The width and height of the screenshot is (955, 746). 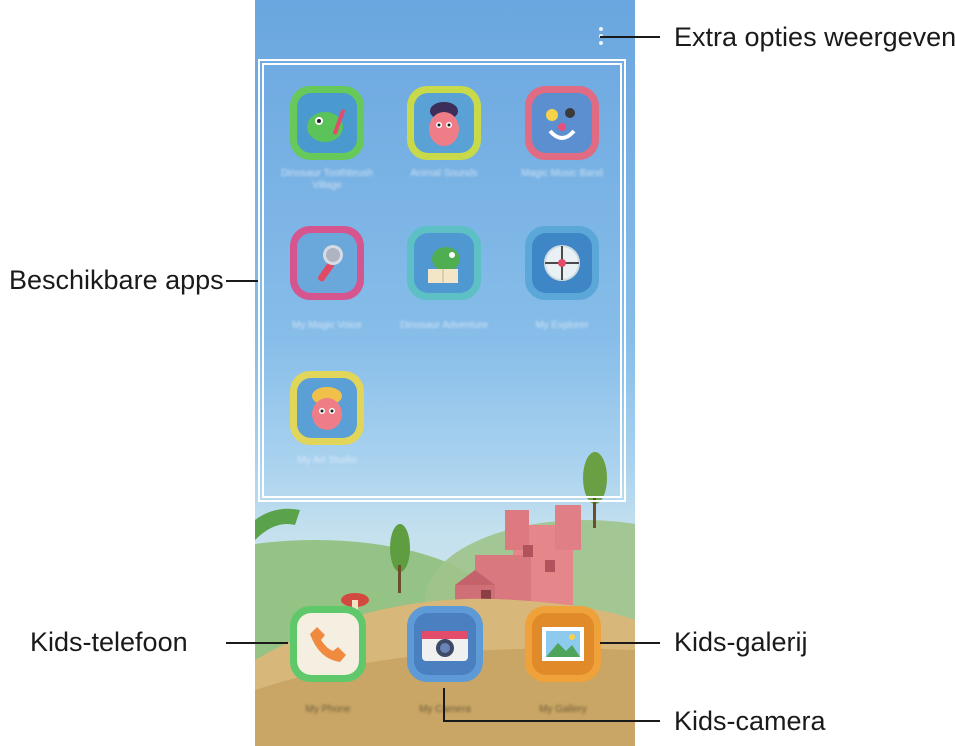 What do you see at coordinates (327, 179) in the screenshot?
I see `app-label: Dinosaur Toothbrush Village` at bounding box center [327, 179].